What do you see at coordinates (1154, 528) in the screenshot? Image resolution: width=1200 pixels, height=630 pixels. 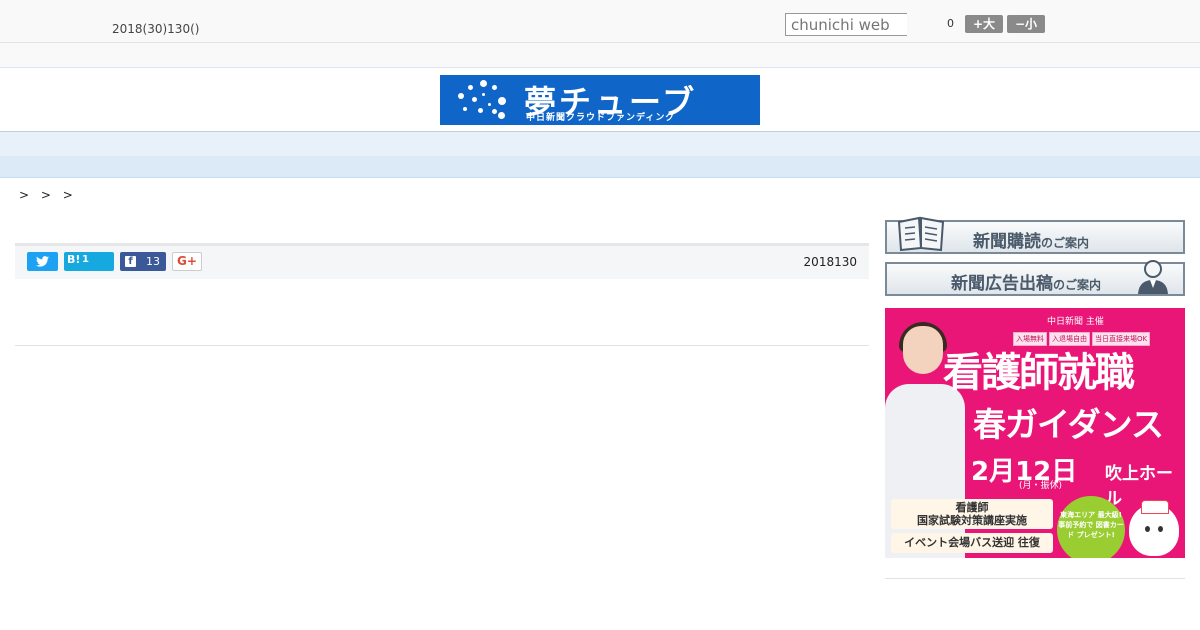 I see `nurse-mascot-icon` at bounding box center [1154, 528].